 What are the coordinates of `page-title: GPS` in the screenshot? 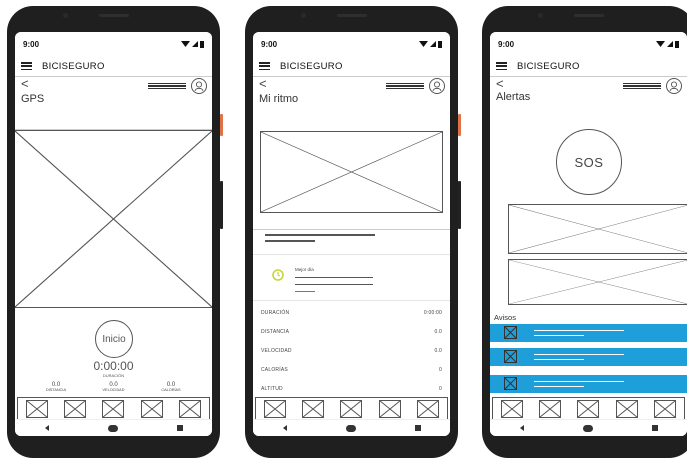 It's located at (33, 99).